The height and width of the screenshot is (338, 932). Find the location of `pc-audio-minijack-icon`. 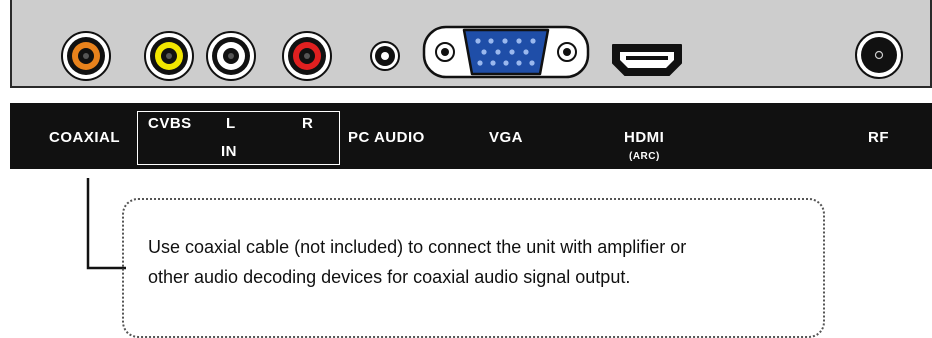

pc-audio-minijack-icon is located at coordinates (385, 56).